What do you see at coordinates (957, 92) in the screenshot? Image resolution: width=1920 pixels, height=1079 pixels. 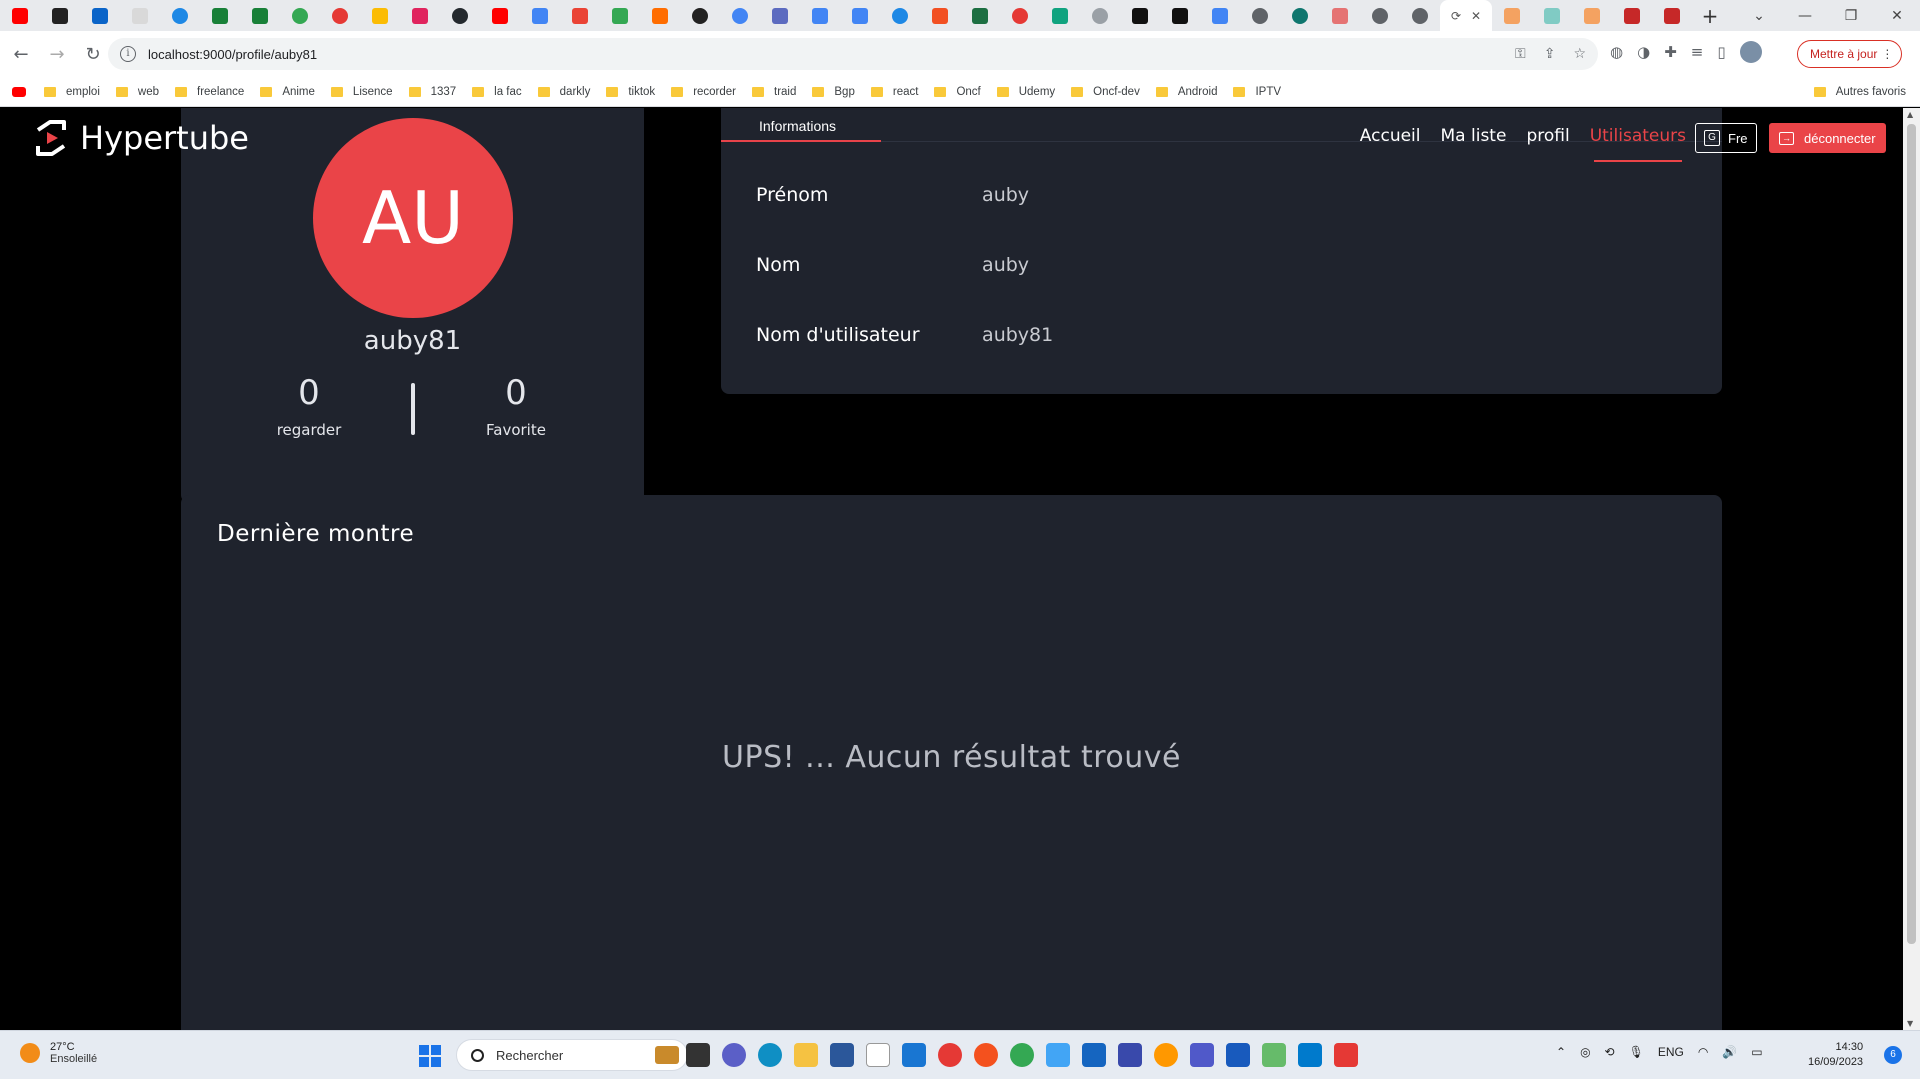 I see `bookmark-folder: Oncf` at bounding box center [957, 92].